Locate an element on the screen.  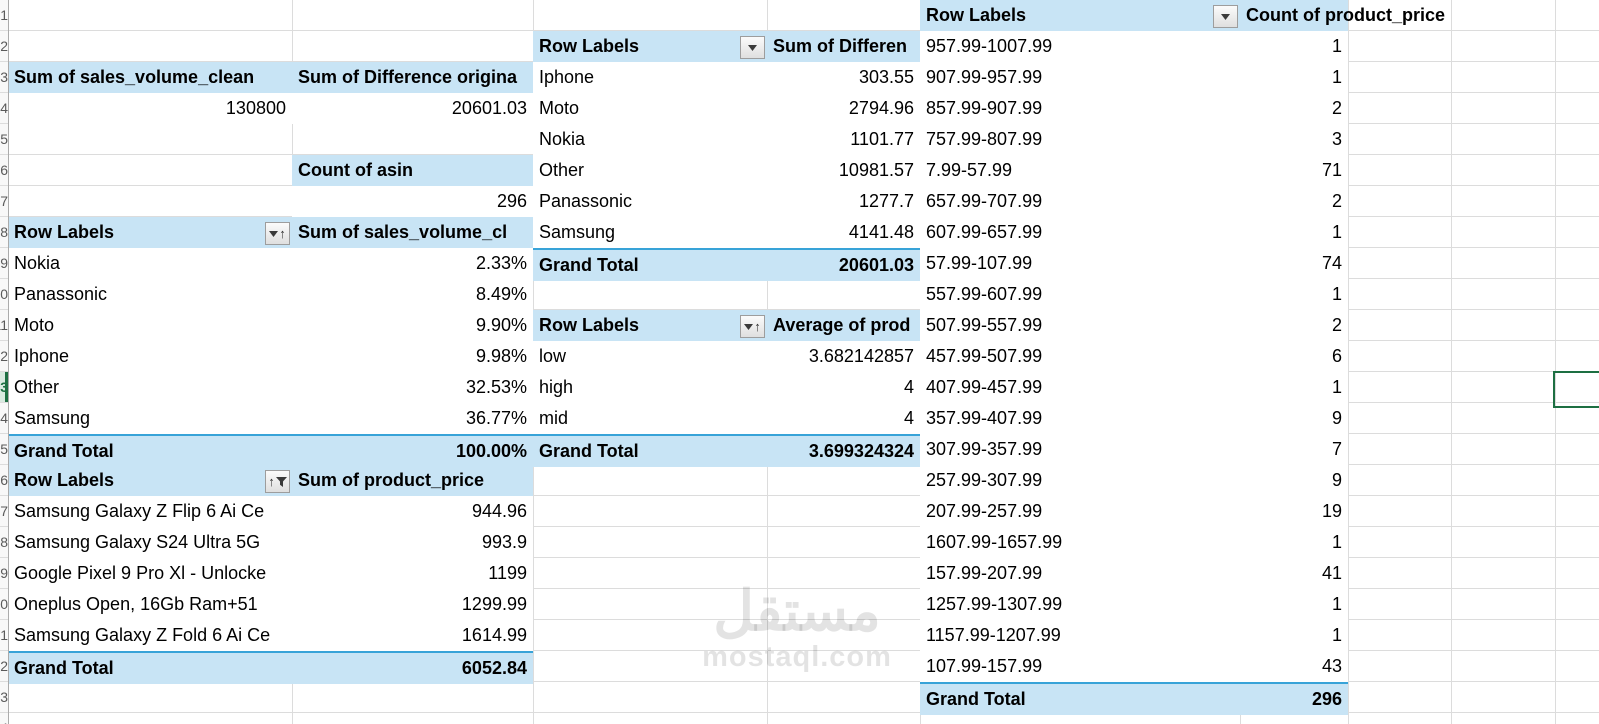
row-label-cell: 1257.99-1307.99 is located at coordinates (1080, 604).